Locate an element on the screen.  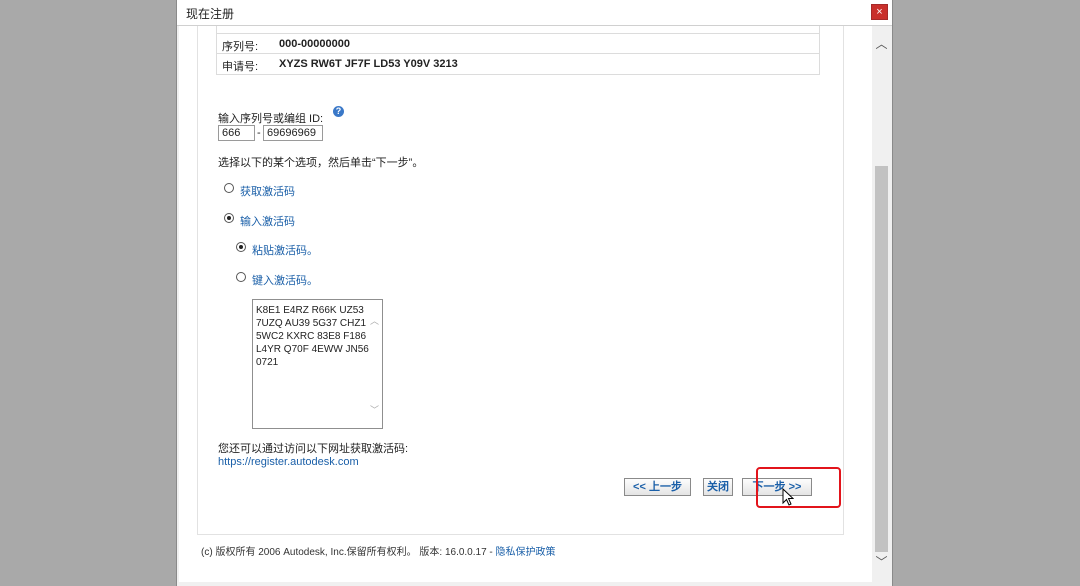
mouse-cursor-icon is located at coordinates (788, 497).